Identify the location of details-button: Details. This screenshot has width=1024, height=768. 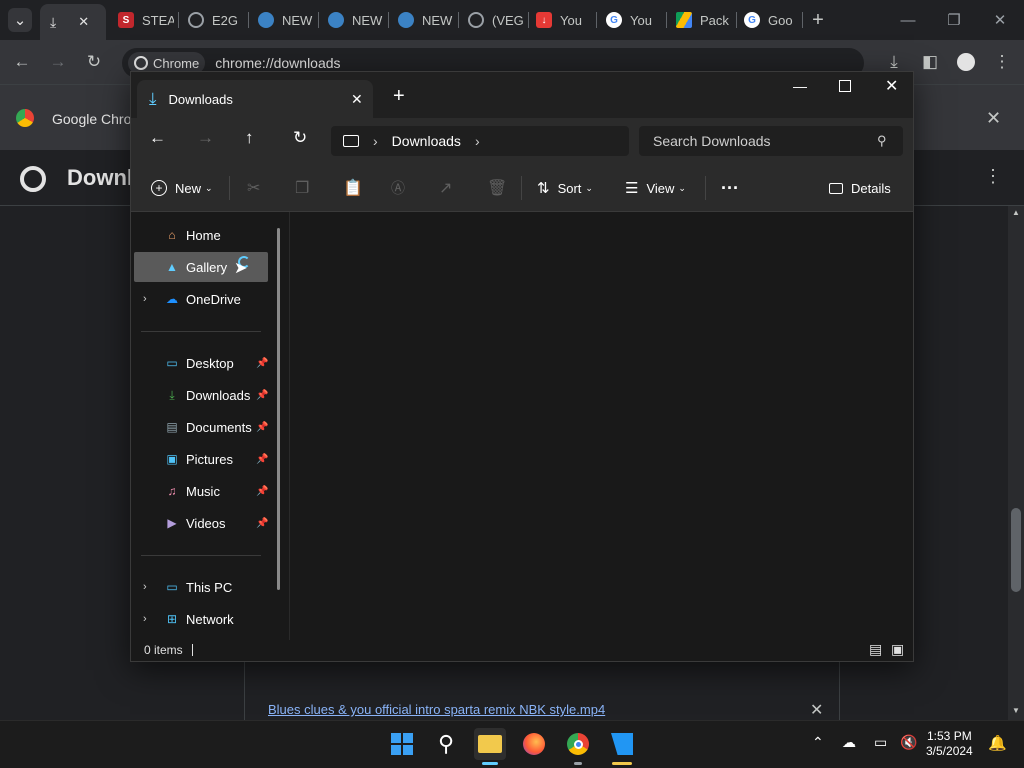
(860, 188).